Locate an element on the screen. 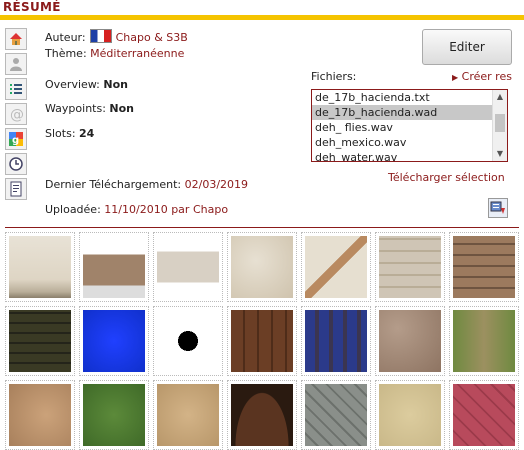 The image size is (524, 450). uploadee-value: 11/10/2010 par is located at coordinates (147, 209).